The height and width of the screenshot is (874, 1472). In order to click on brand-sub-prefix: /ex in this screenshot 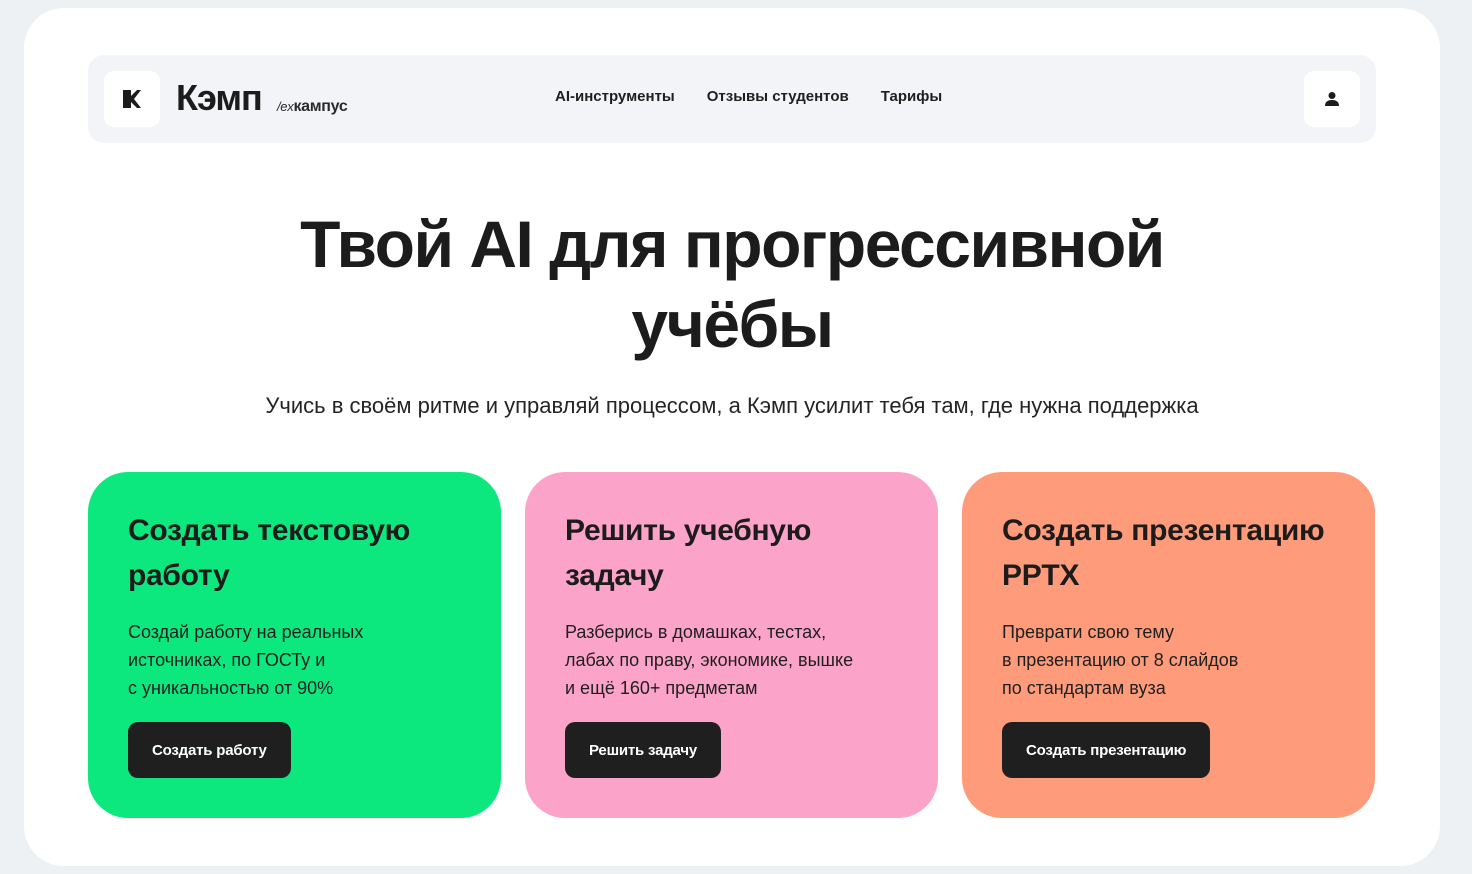, I will do `click(285, 106)`.